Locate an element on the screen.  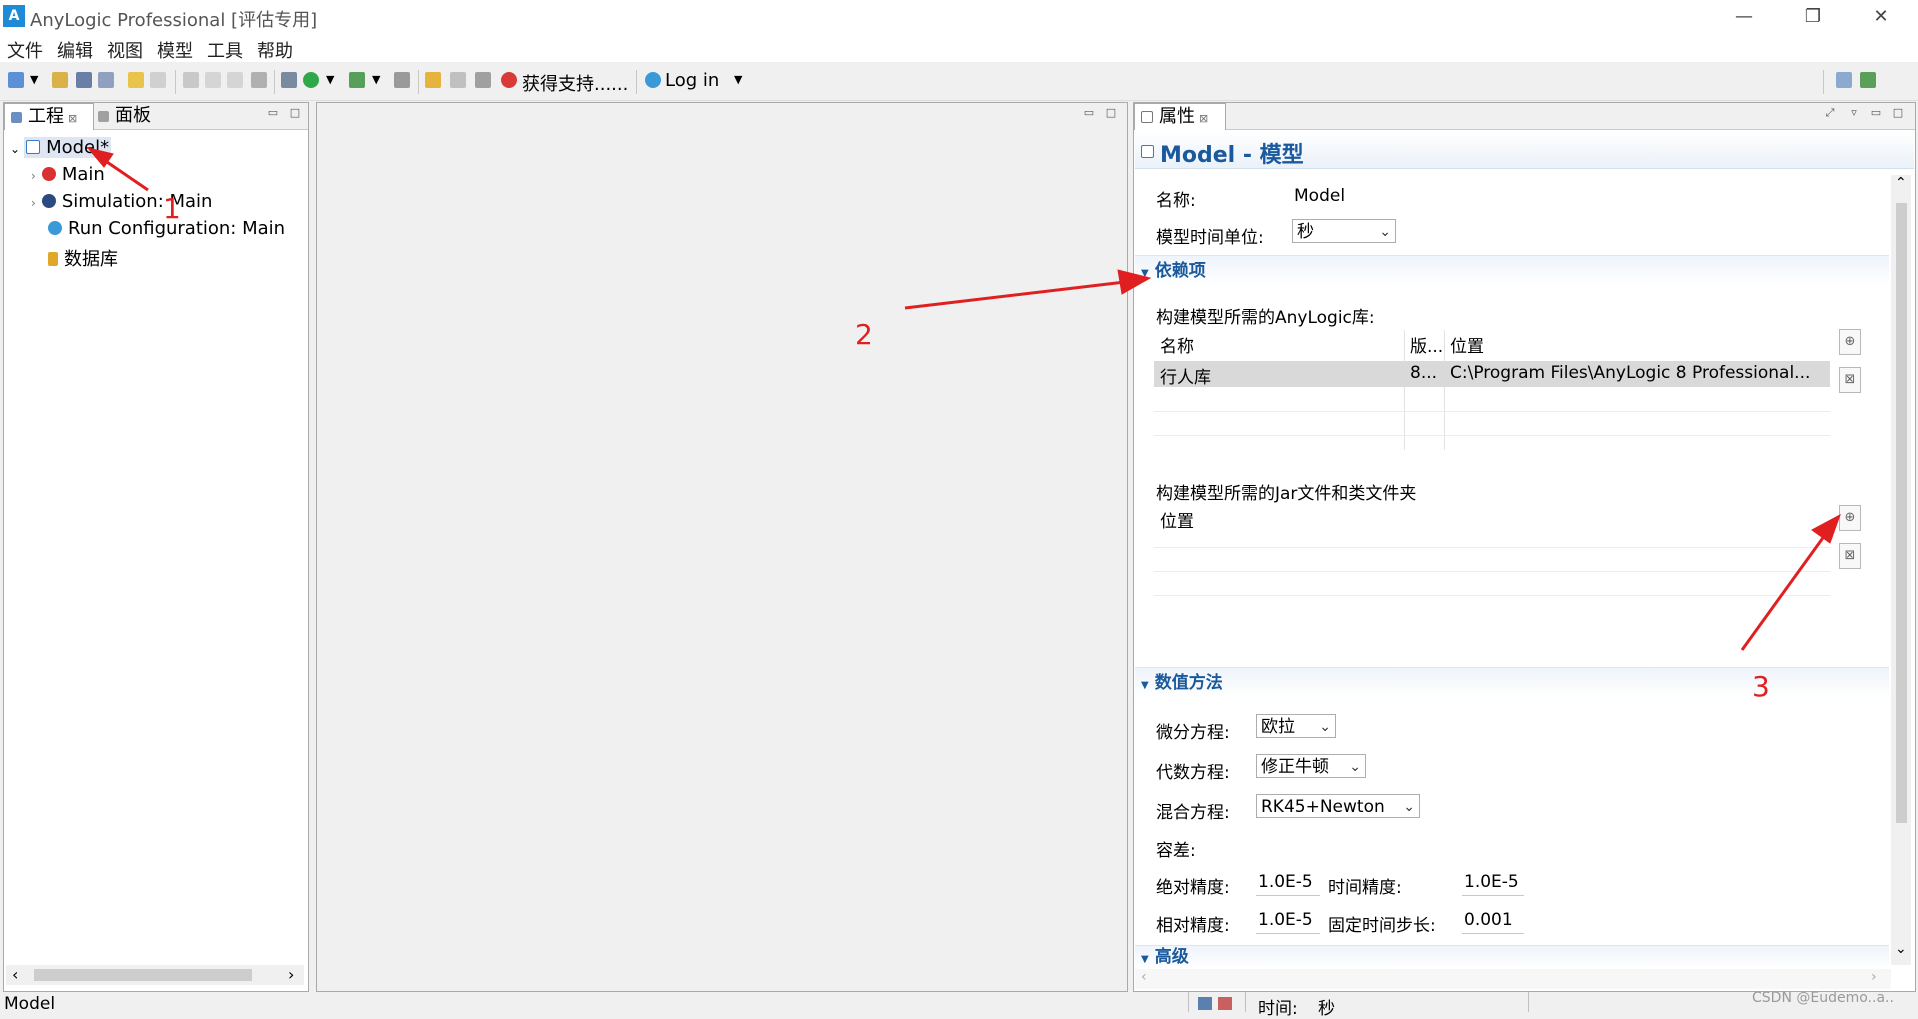
tab-properties: 属性 ⊠ is located at coordinates (1180, 116).